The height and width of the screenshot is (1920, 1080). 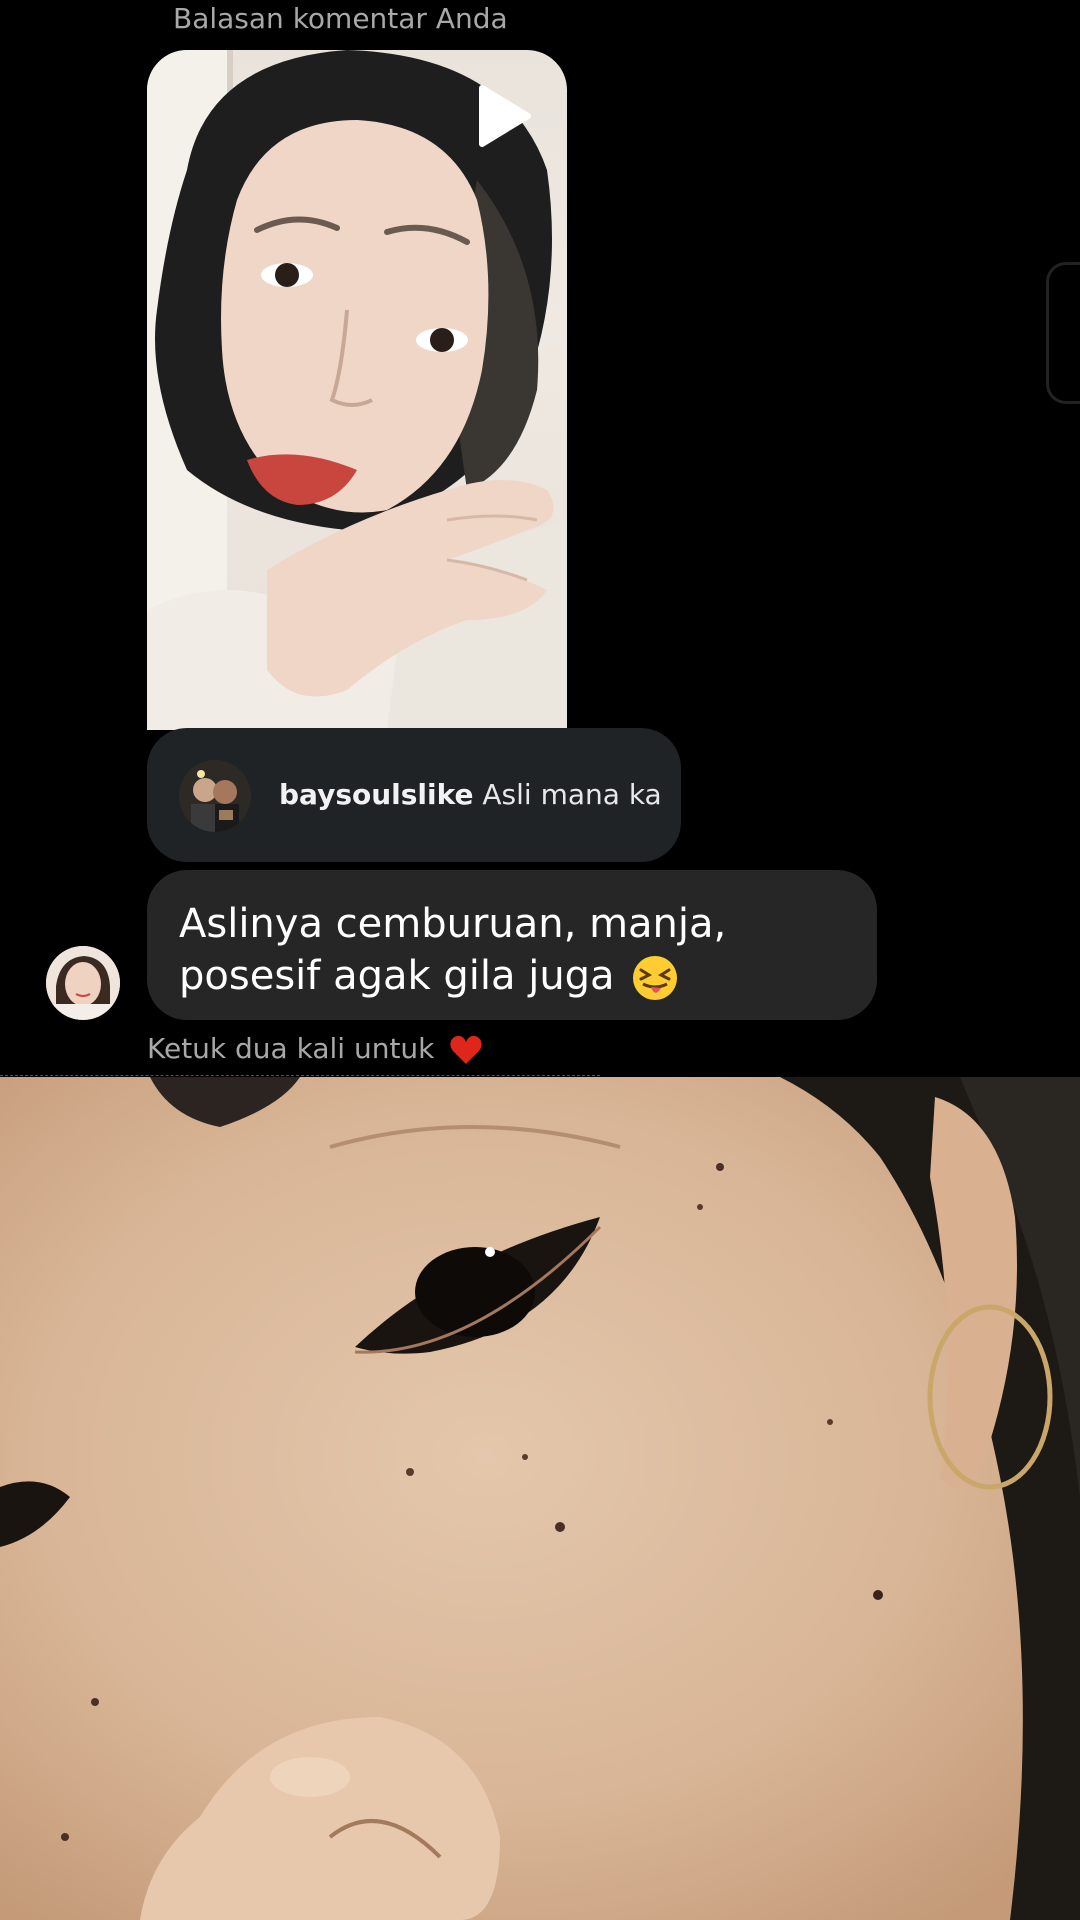 What do you see at coordinates (504, 116) in the screenshot?
I see `play-icon` at bounding box center [504, 116].